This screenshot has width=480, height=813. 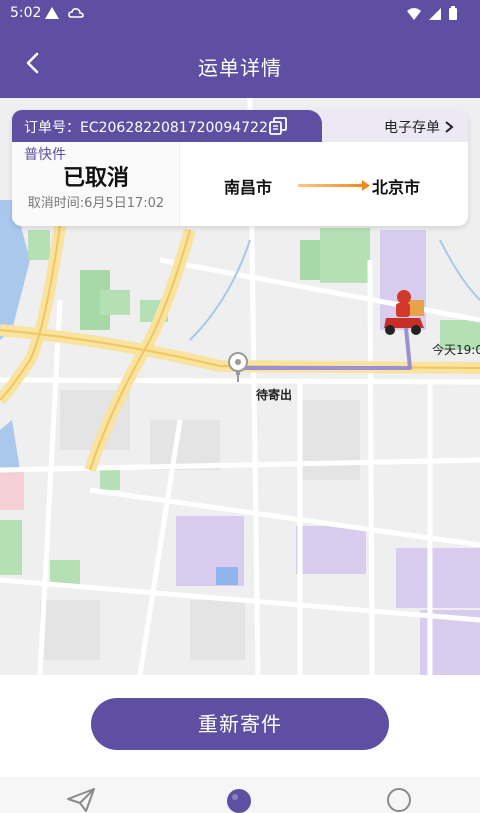 I want to click on copy-button, so click(x=278, y=126).